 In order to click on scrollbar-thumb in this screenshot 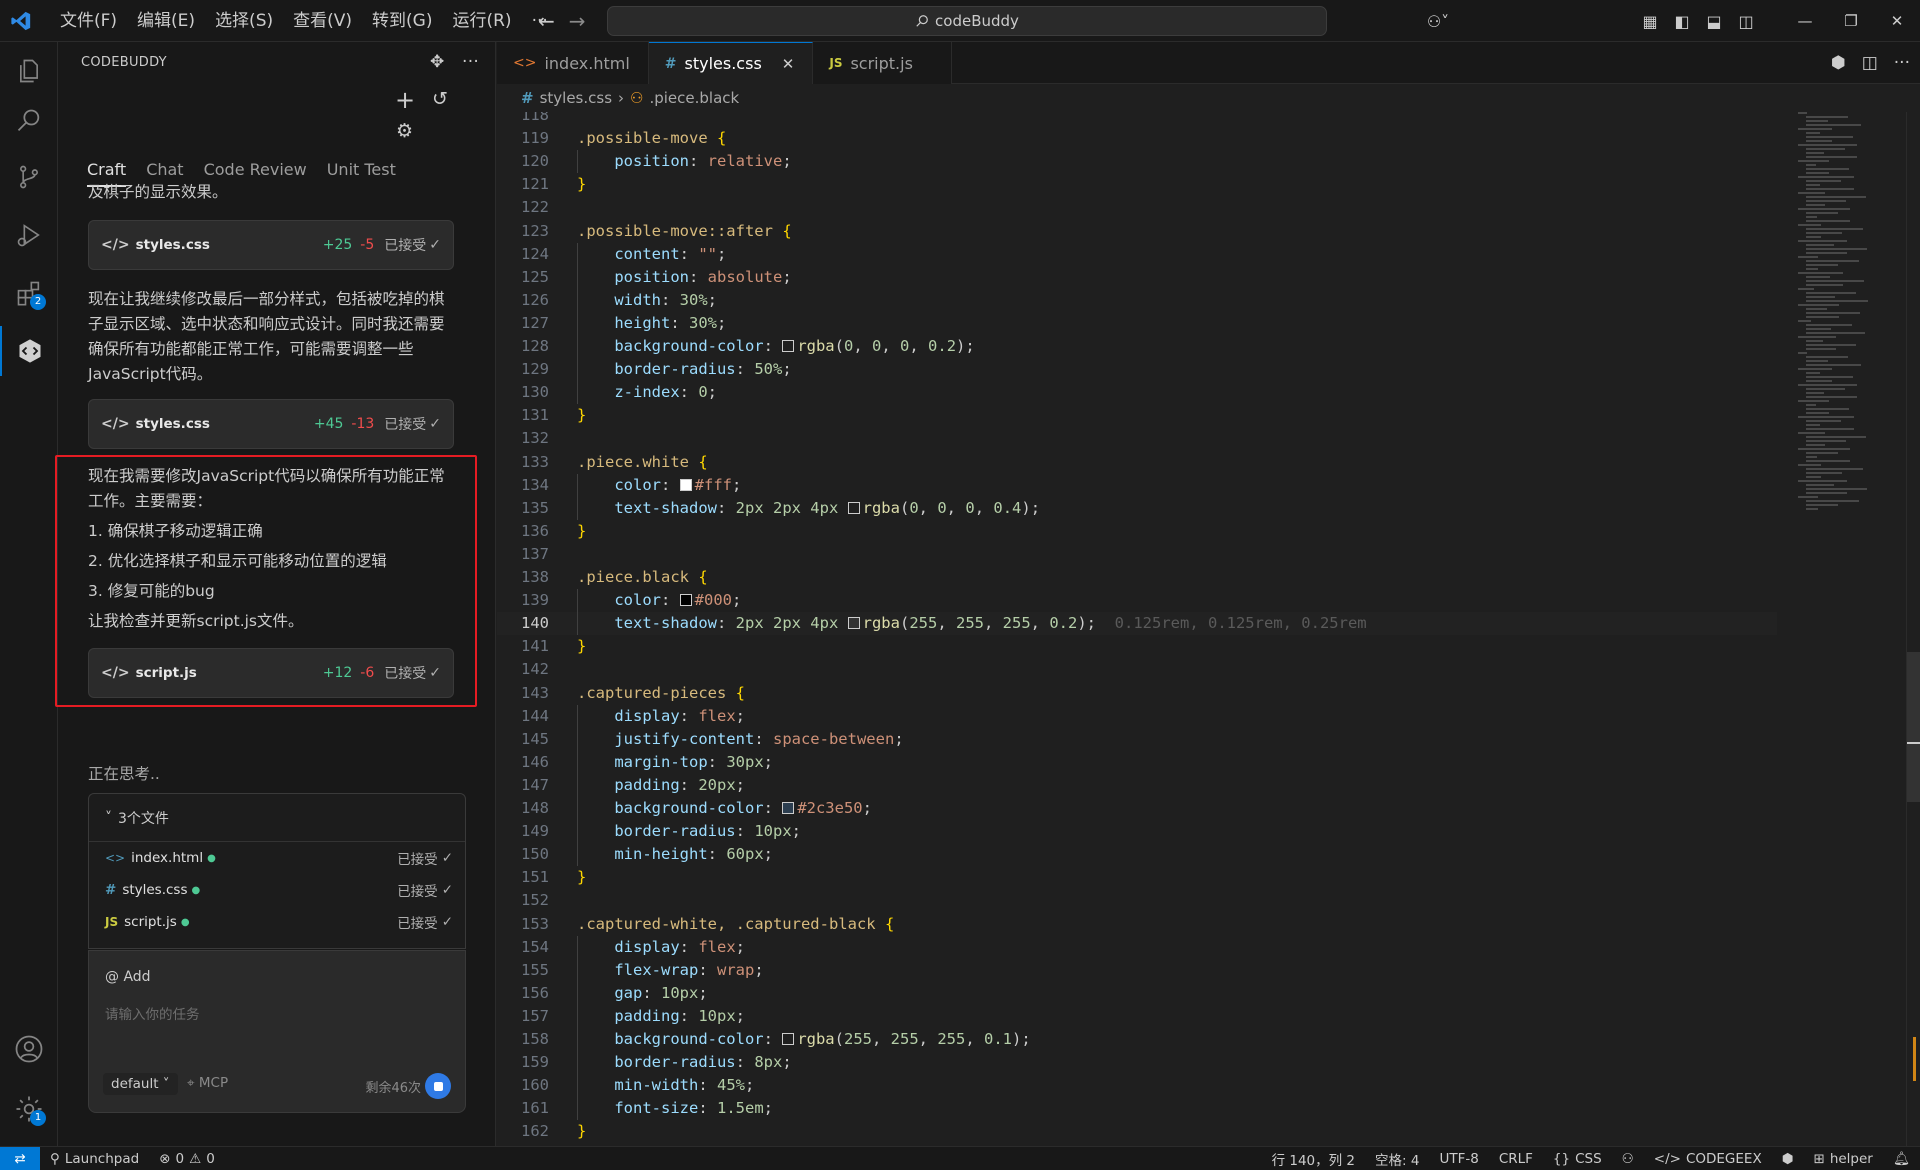, I will do `click(1913, 727)`.